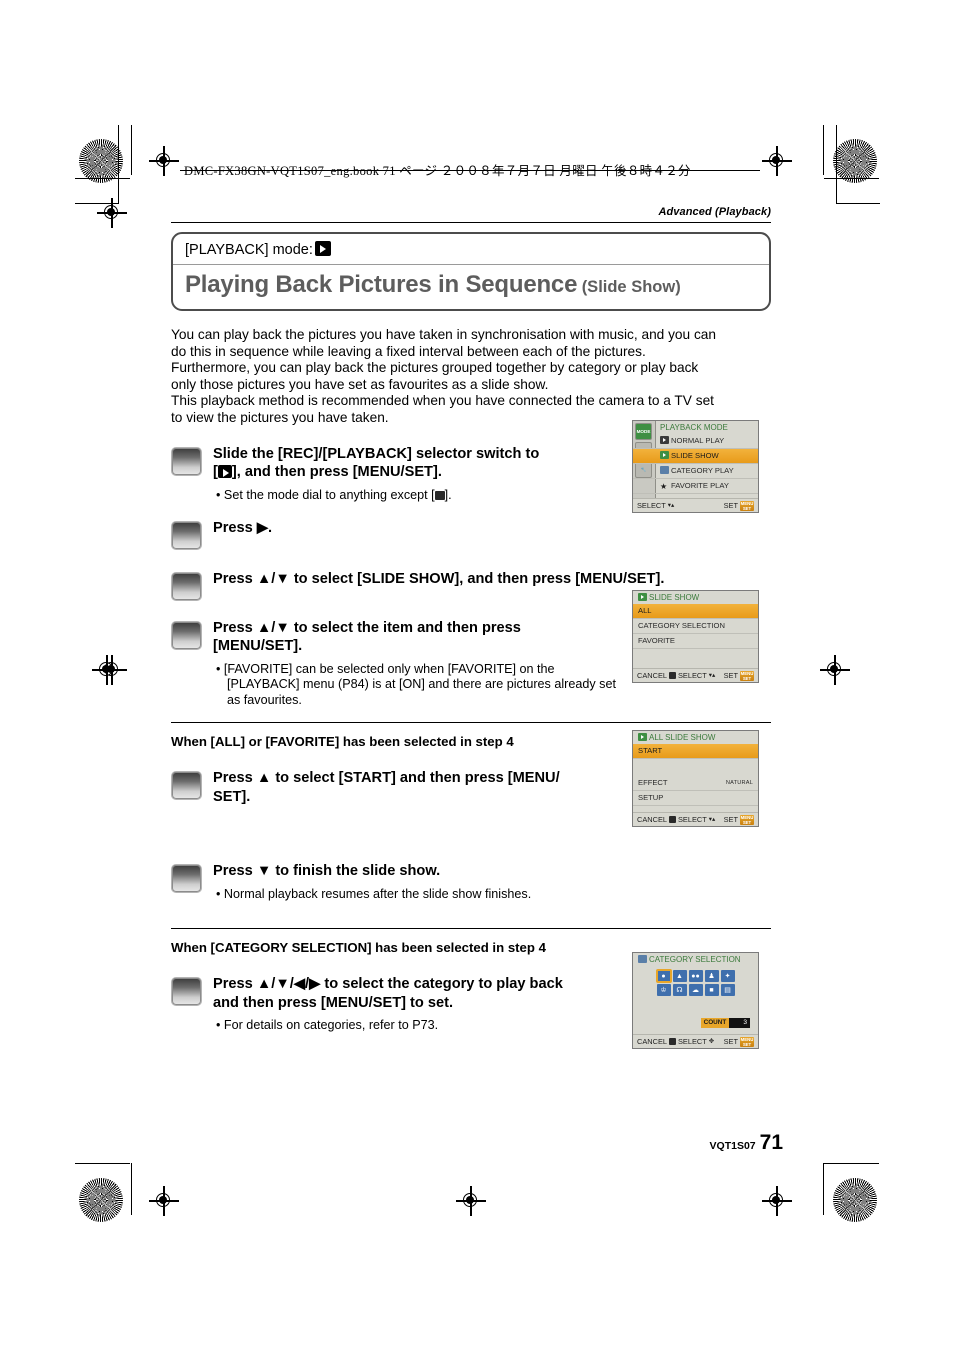 The height and width of the screenshot is (1348, 954). What do you see at coordinates (101, 1200) in the screenshot?
I see `print-star-target-bl` at bounding box center [101, 1200].